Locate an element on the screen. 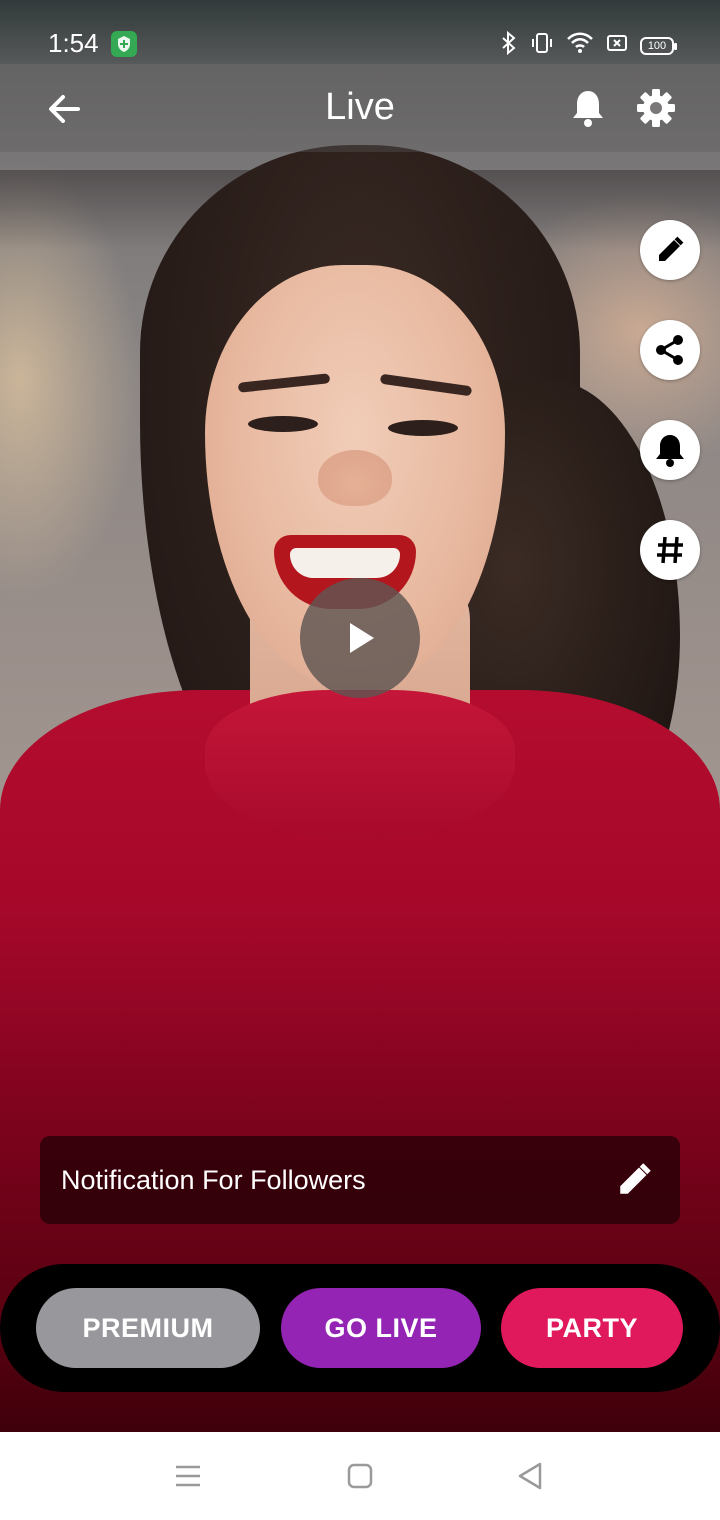  go-live-button: GO LIVE is located at coordinates (381, 1328).